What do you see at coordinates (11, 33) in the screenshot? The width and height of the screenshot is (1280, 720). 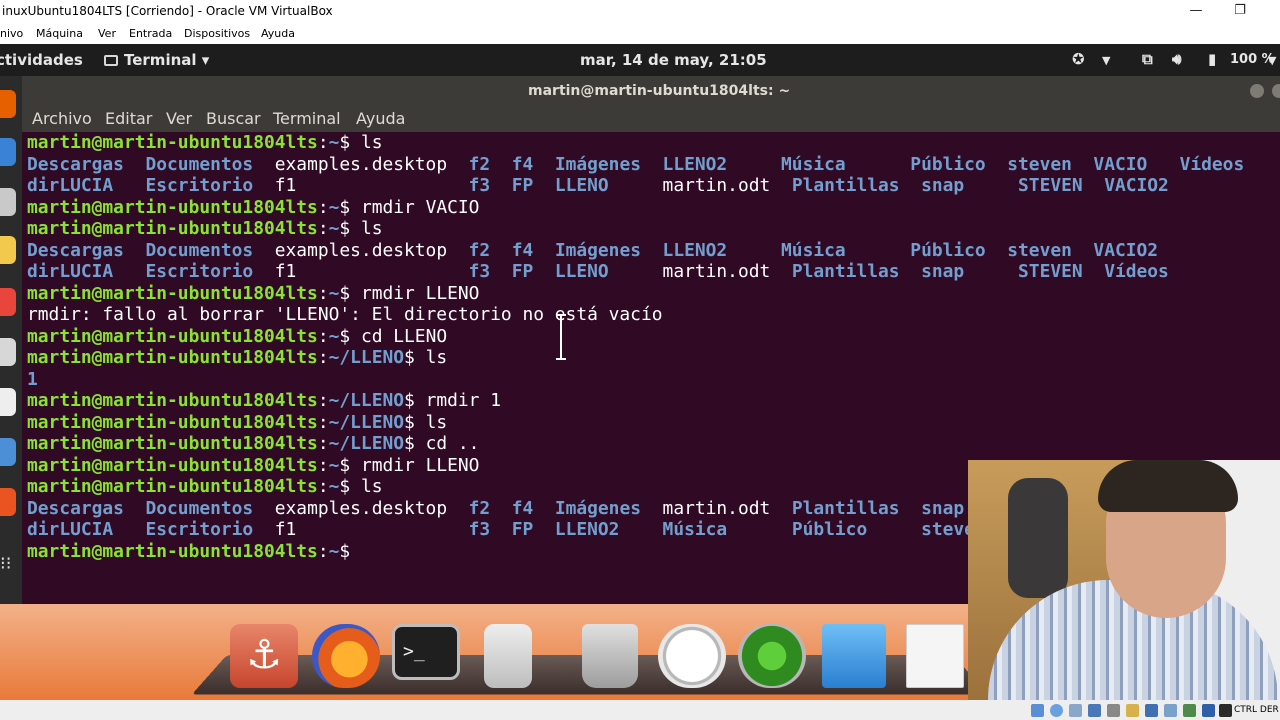 I see `vbox-menu-archivo: nivo` at bounding box center [11, 33].